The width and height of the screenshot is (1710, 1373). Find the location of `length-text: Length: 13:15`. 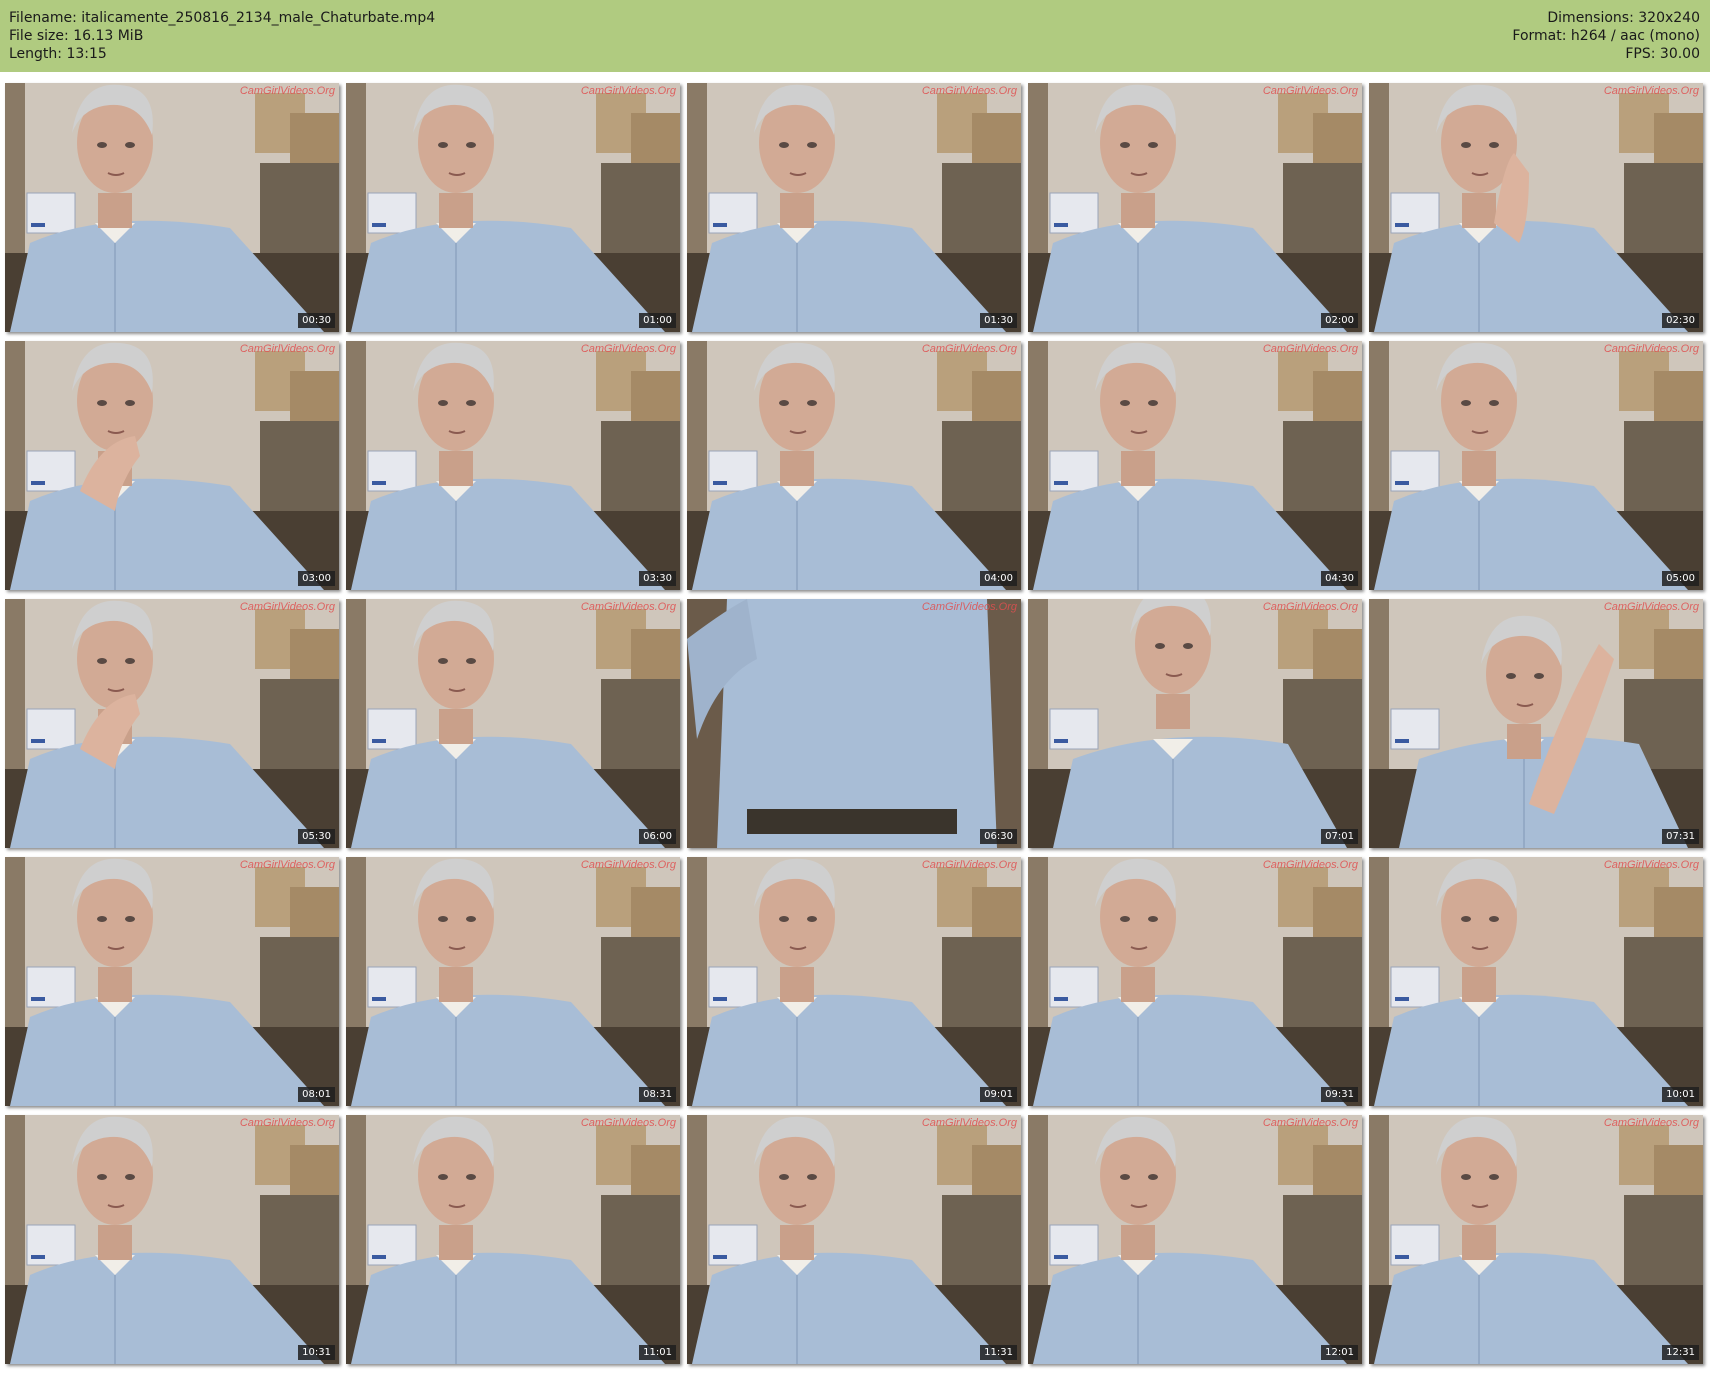

length-text: Length: 13:15 is located at coordinates (58, 54).